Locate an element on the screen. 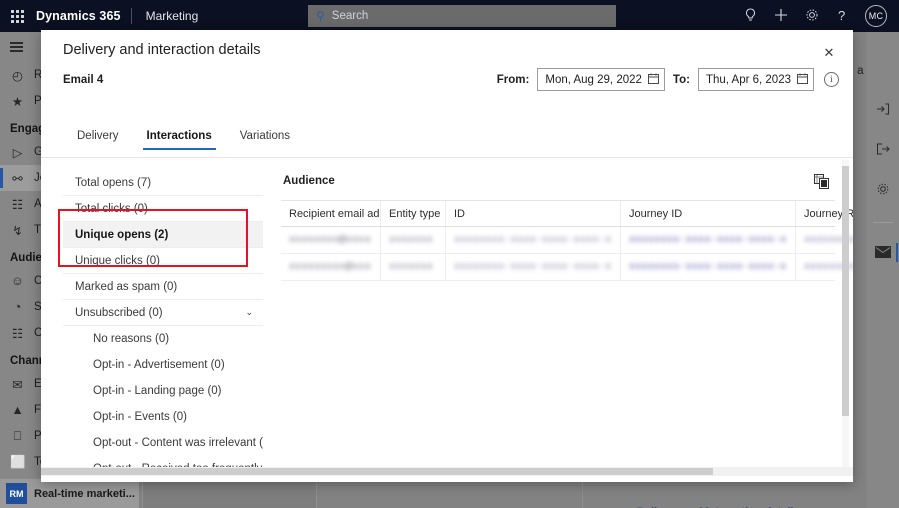 The image size is (899, 508). help-icon: ? is located at coordinates (842, 16).